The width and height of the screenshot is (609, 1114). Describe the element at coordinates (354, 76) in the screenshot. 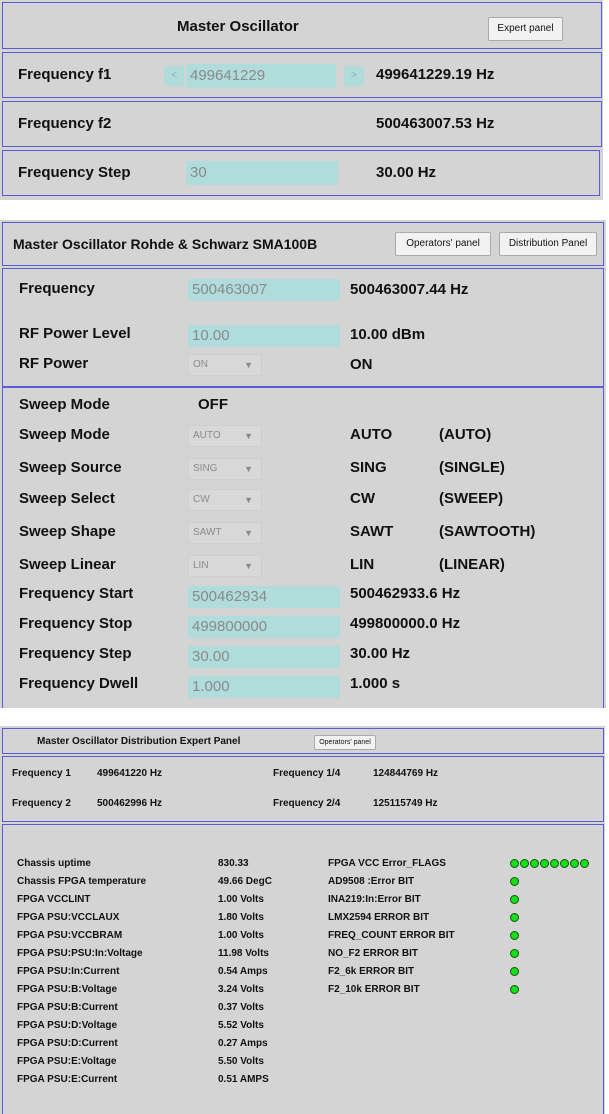

I see `f1-increment-button: >` at that location.